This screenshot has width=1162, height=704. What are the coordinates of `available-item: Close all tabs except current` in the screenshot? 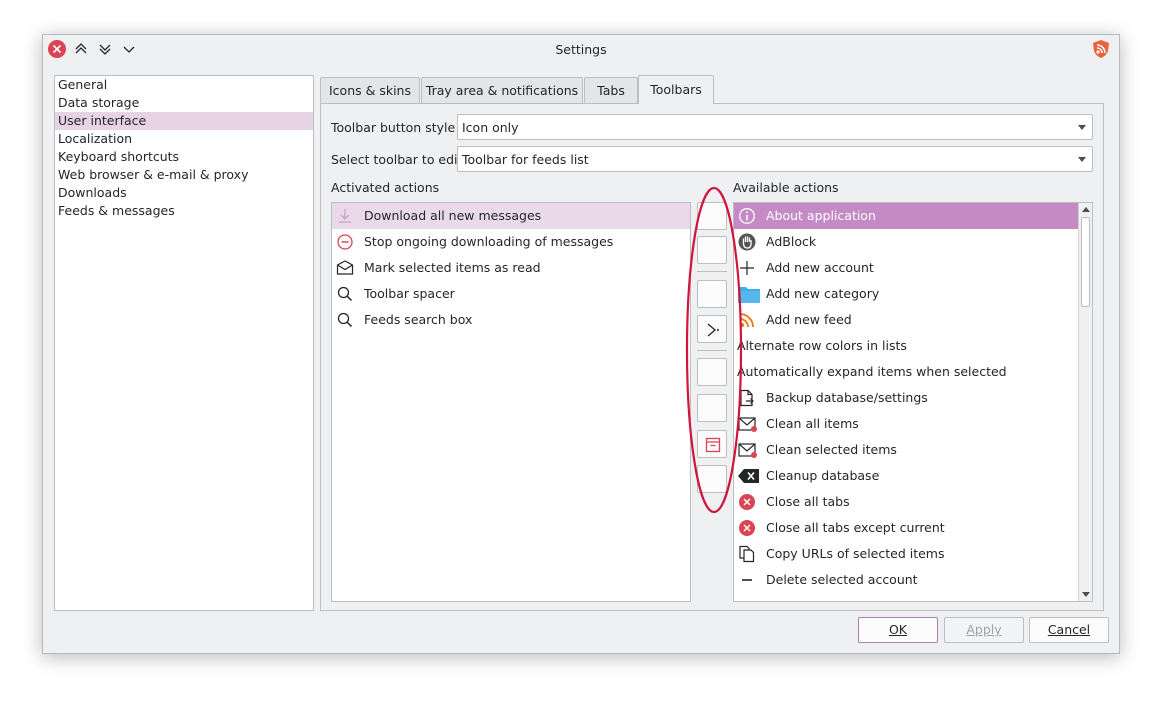 It's located at (913, 528).